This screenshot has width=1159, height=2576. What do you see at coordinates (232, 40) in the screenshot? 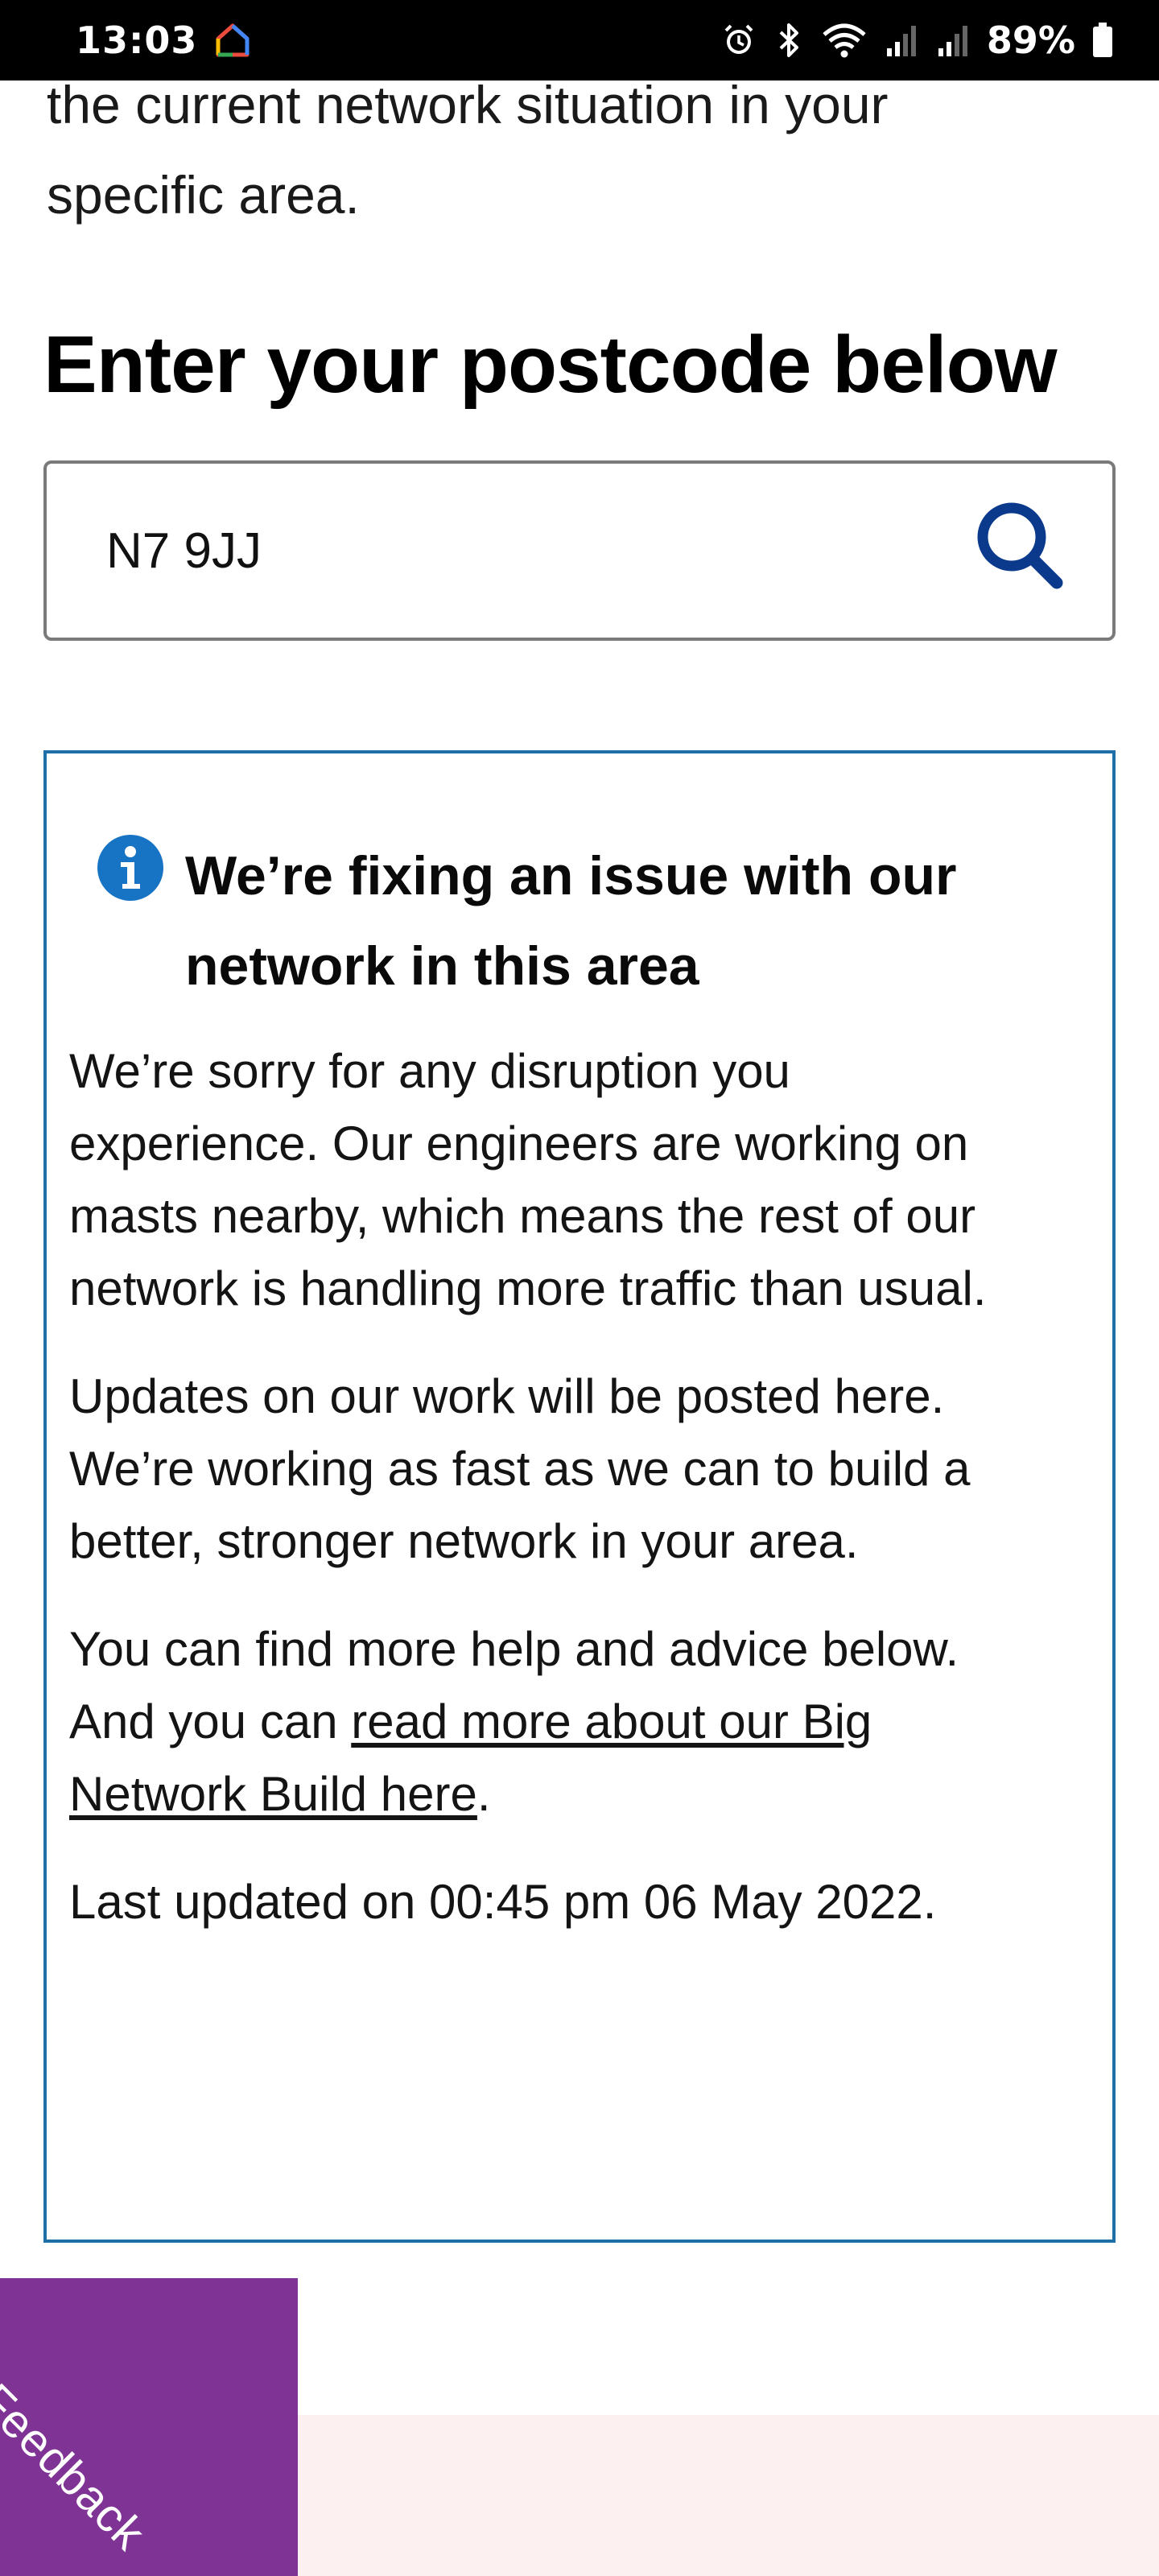
I see `home-app-icon` at bounding box center [232, 40].